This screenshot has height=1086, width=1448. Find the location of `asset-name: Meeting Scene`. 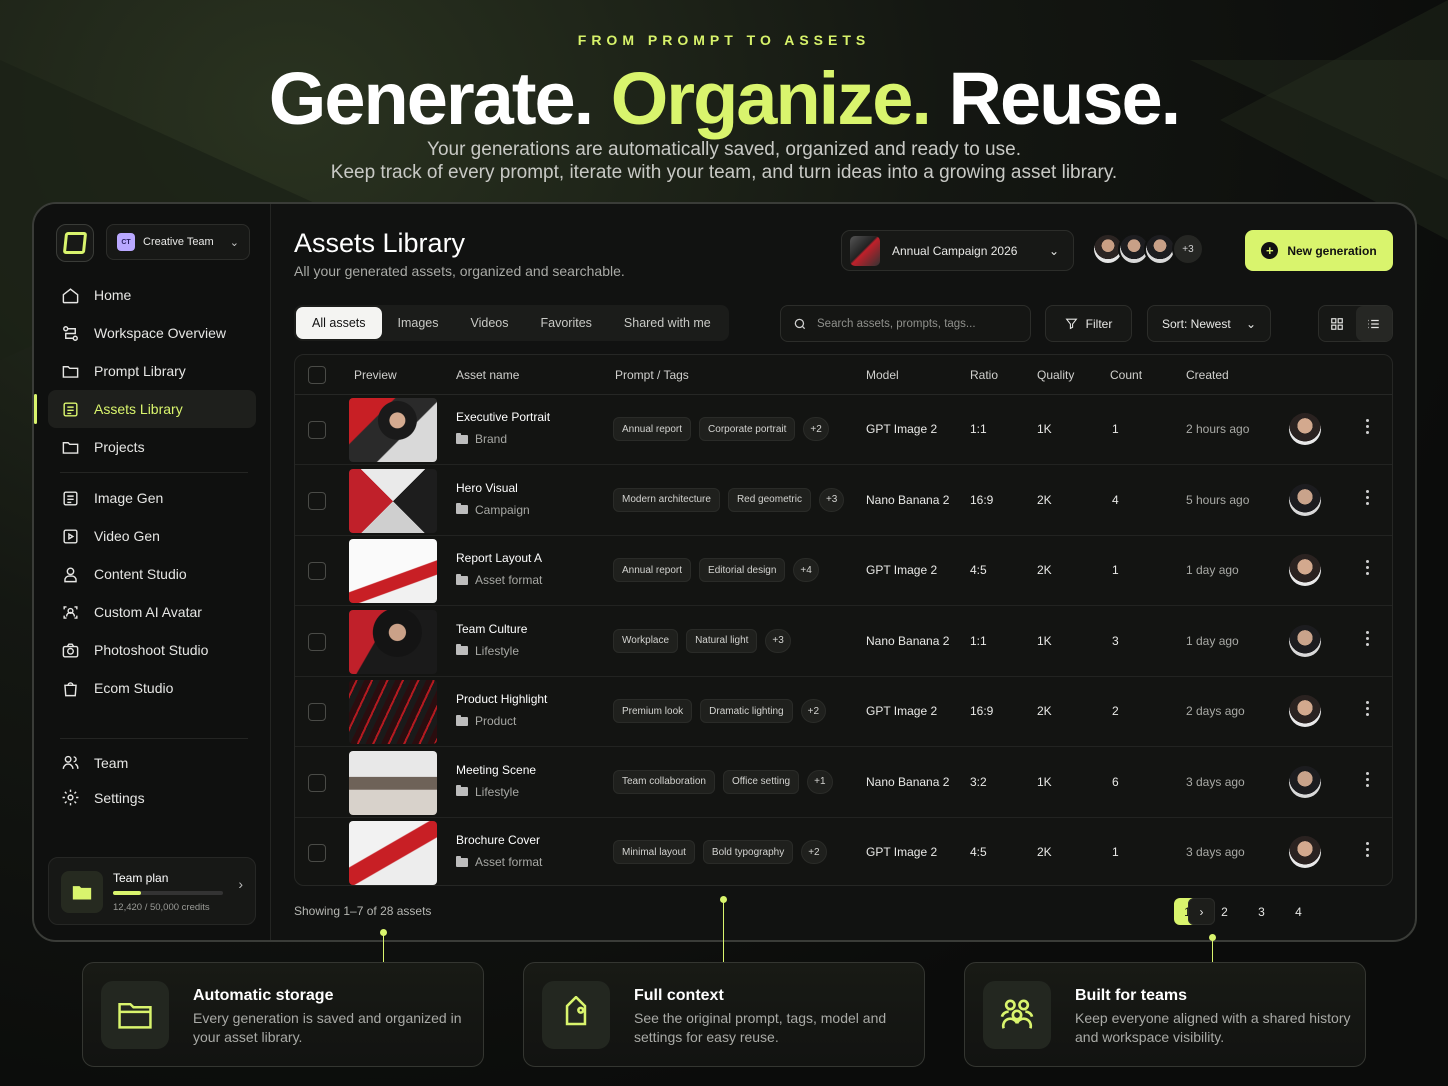

asset-name: Meeting Scene is located at coordinates (496, 770).